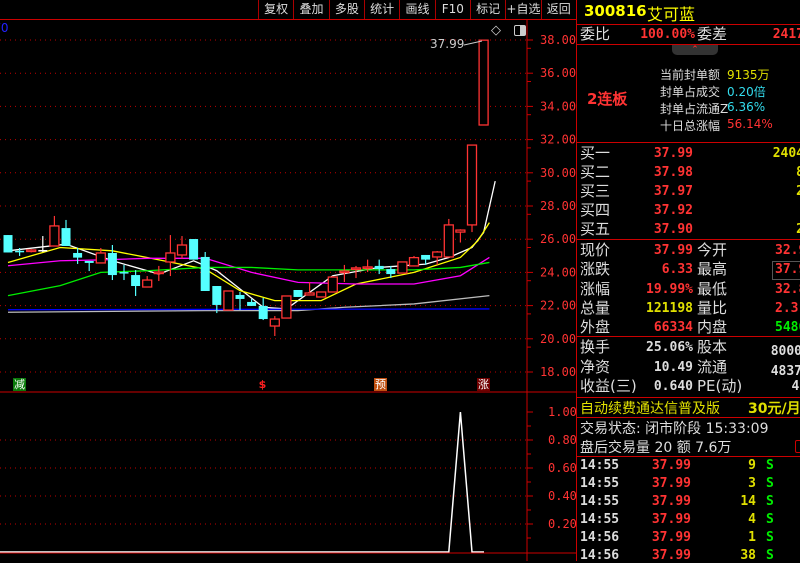 The height and width of the screenshot is (563, 800). I want to click on indicator-tick-label: 1.00, so click(562, 412).